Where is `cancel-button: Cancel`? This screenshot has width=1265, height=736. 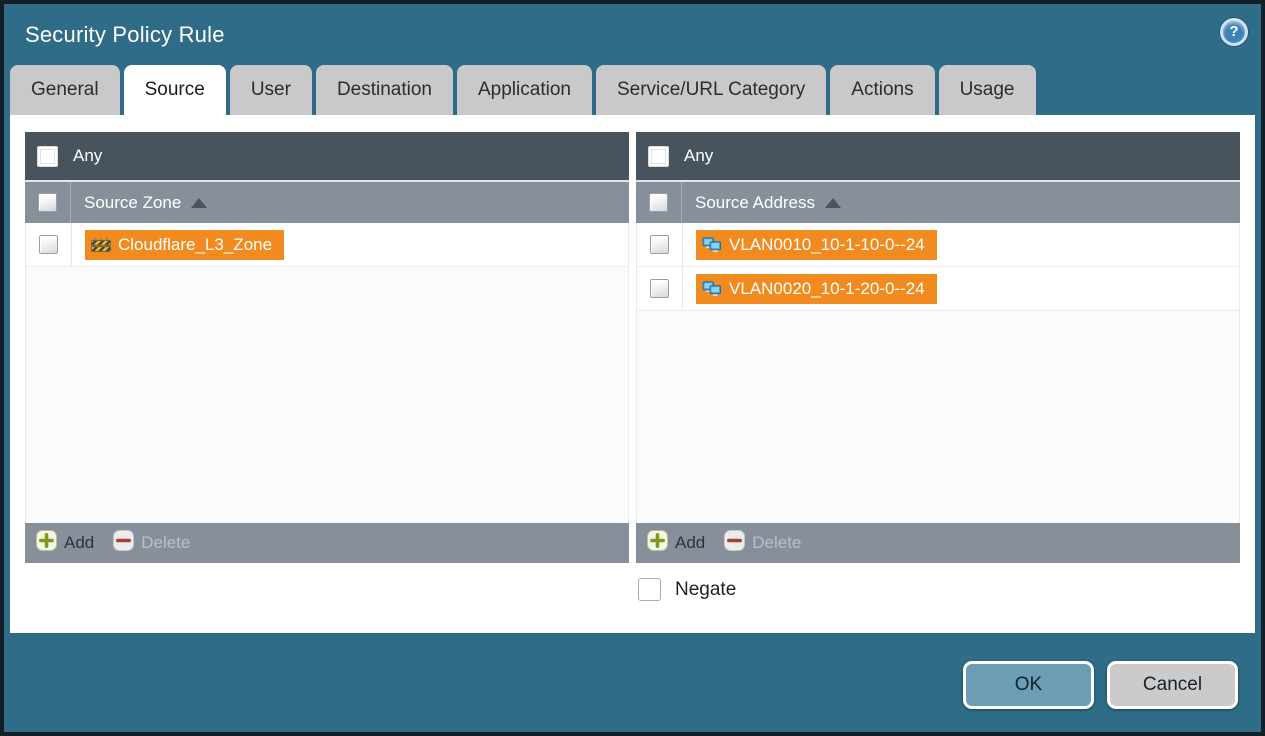
cancel-button: Cancel is located at coordinates (1172, 685).